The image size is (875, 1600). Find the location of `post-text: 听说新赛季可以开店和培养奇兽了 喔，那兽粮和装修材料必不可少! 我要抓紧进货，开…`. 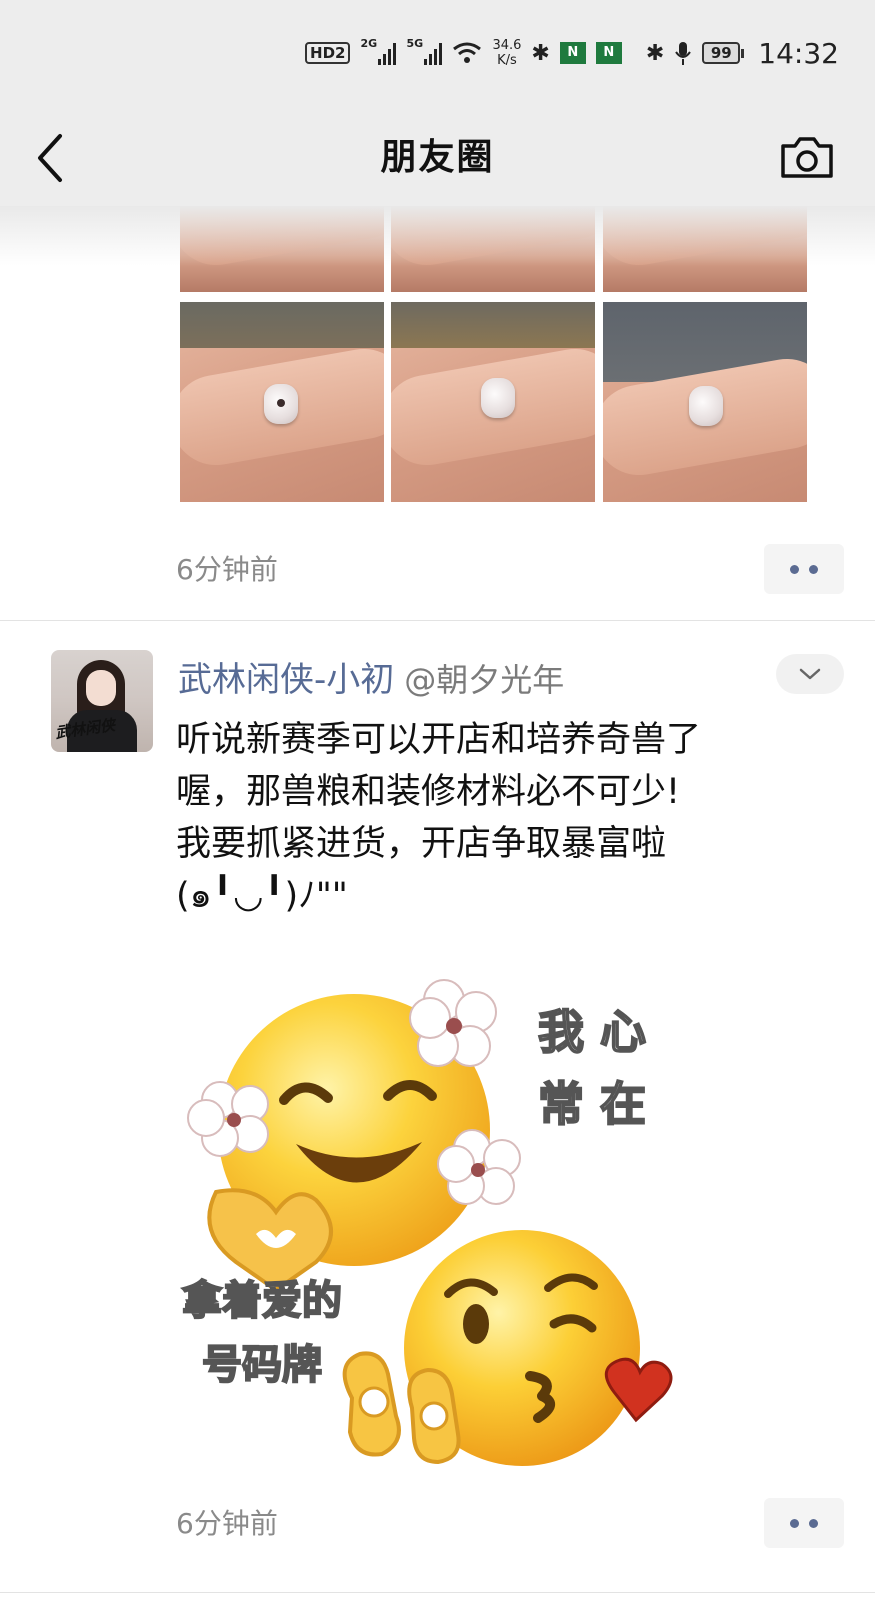

post-text: 听说新赛季可以开店和培养奇兽了 喔，那兽粮和装修材料必不可少! 我要抓紧进货，开… is located at coordinates (439, 818).